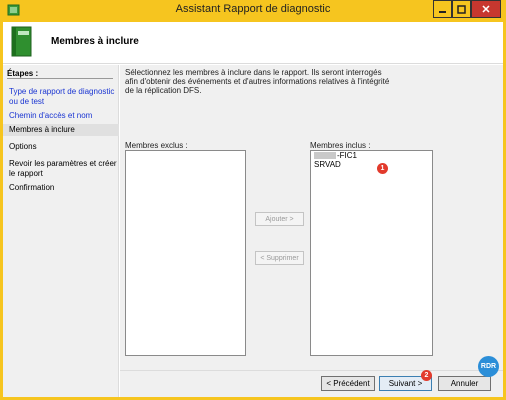 This screenshot has height=400, width=506. I want to click on list-item: -FIC1, so click(371, 155).